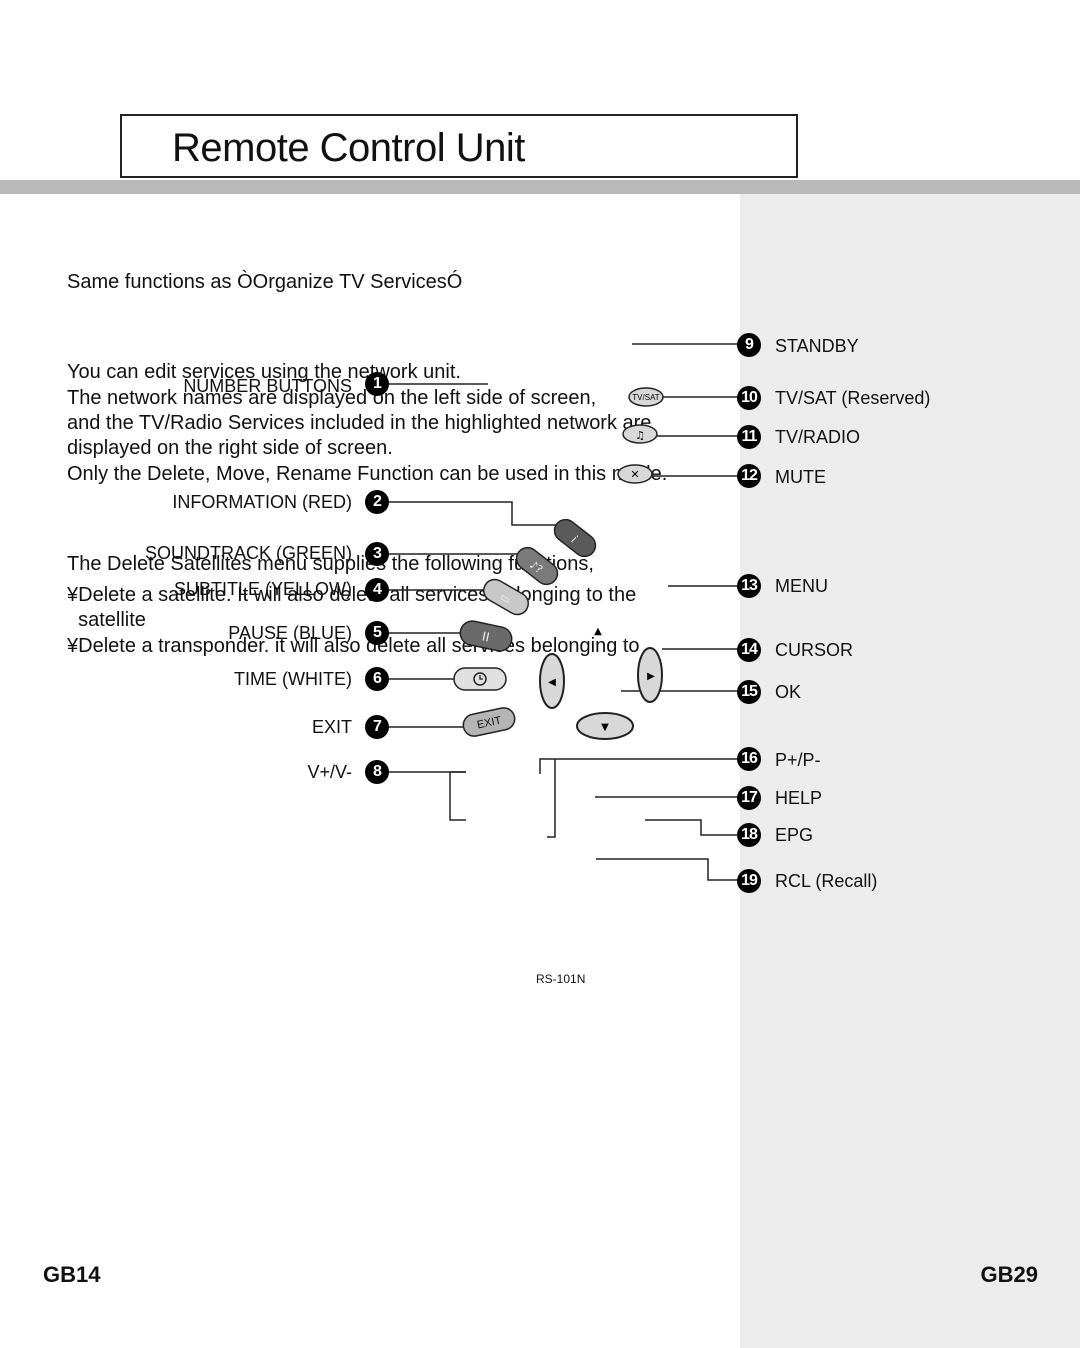 The height and width of the screenshot is (1348, 1080). Describe the element at coordinates (749, 476) in the screenshot. I see `callout-number-12: 12` at that location.